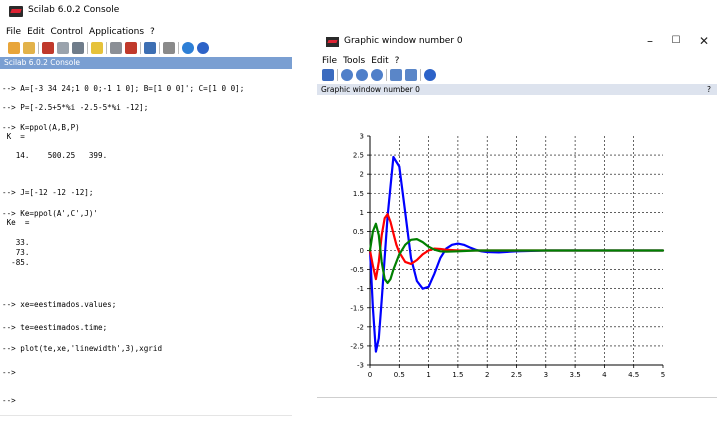 The height and width of the screenshot is (427, 722). Describe the element at coordinates (709, 89) in the screenshot. I see `panel-help-icon: ?` at that location.